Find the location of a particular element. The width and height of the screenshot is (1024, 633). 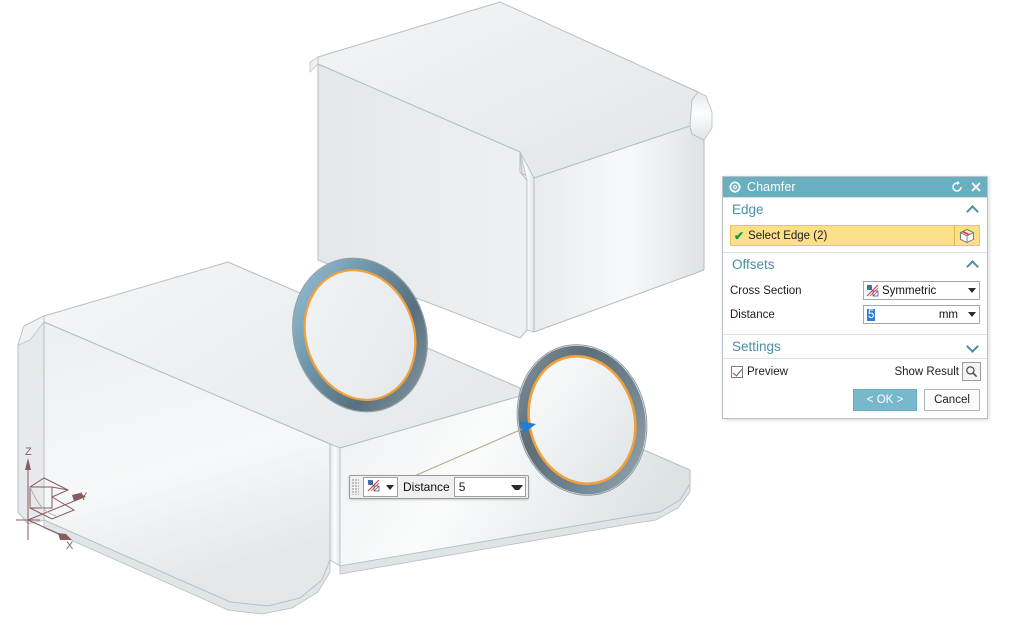

cross-section-dropdown is located at coordinates (971, 290).